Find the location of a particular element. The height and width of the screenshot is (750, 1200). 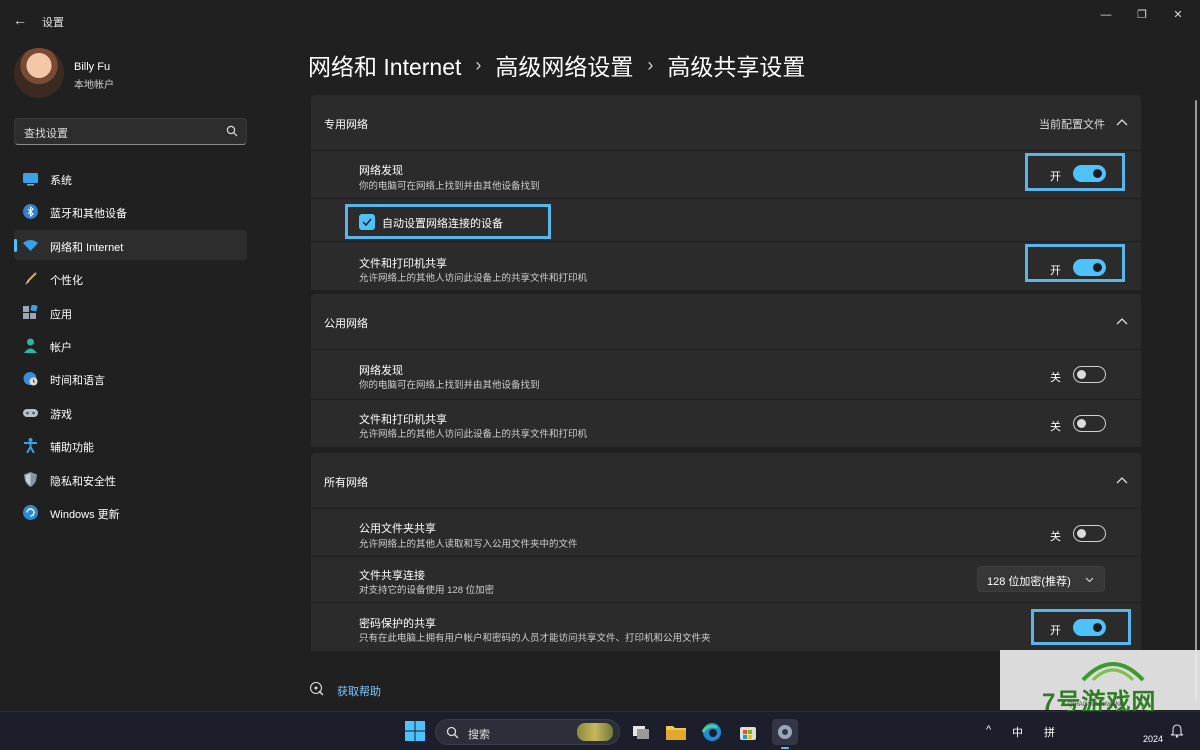

toggle-state-label: 关 is located at coordinates (1055, 537).